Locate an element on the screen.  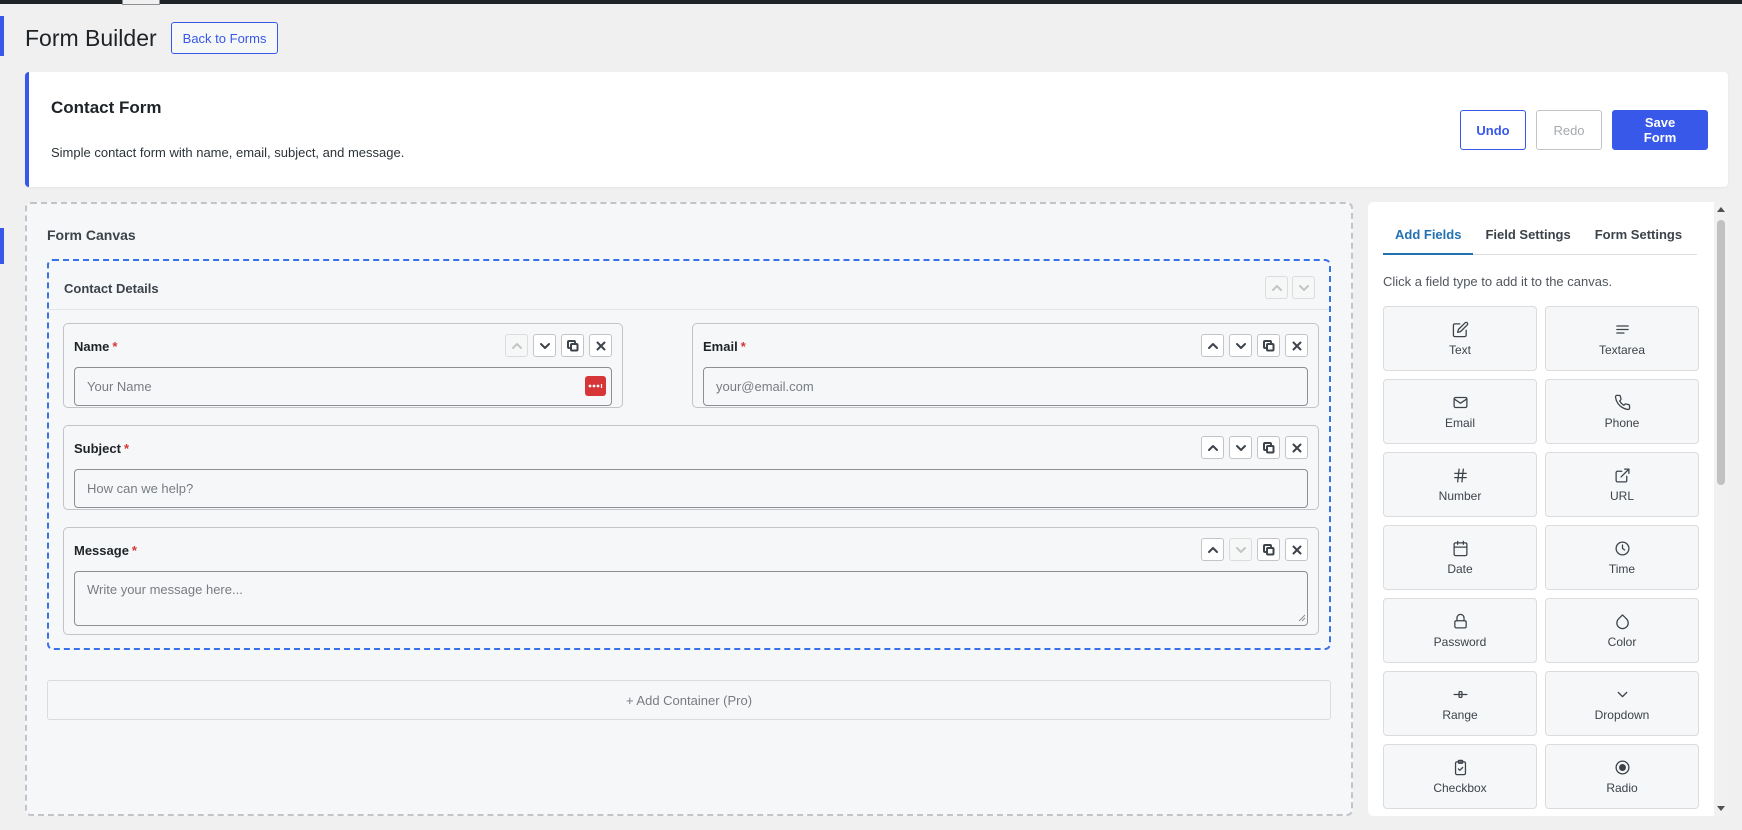
tile-label: Number is located at coordinates (1460, 495).